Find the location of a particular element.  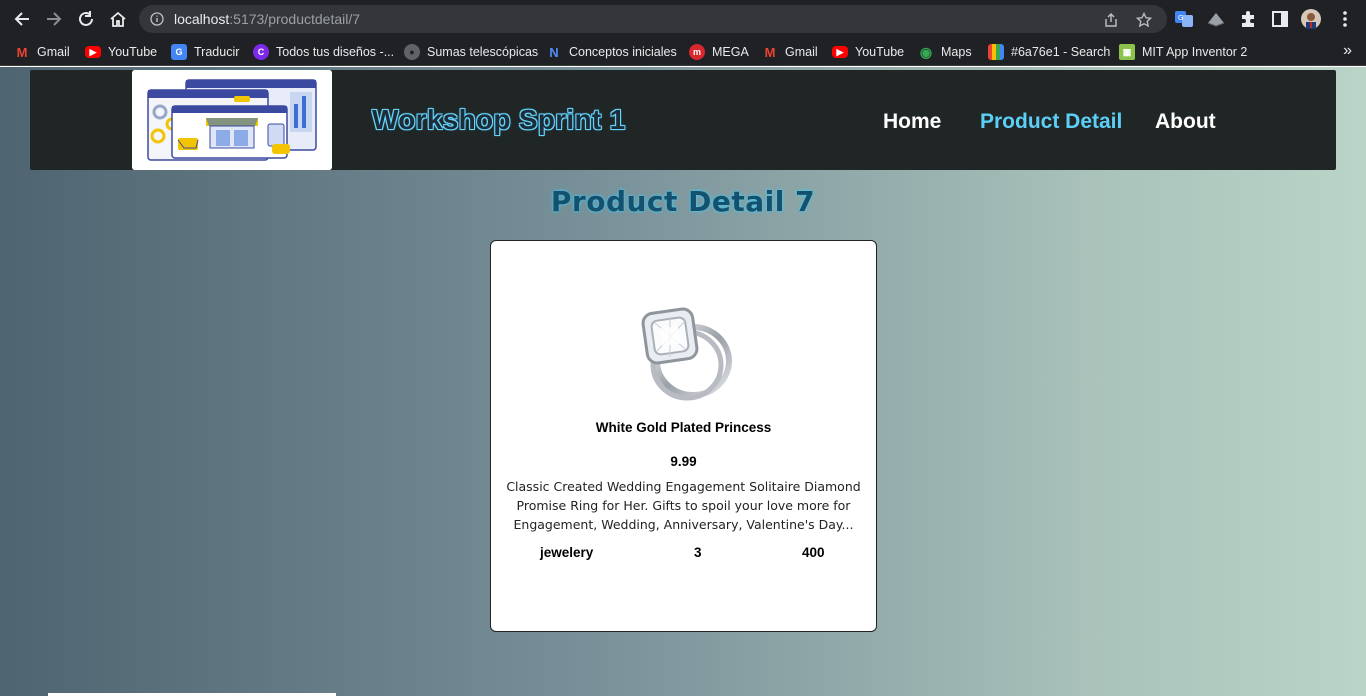

product-image is located at coordinates (684, 356).